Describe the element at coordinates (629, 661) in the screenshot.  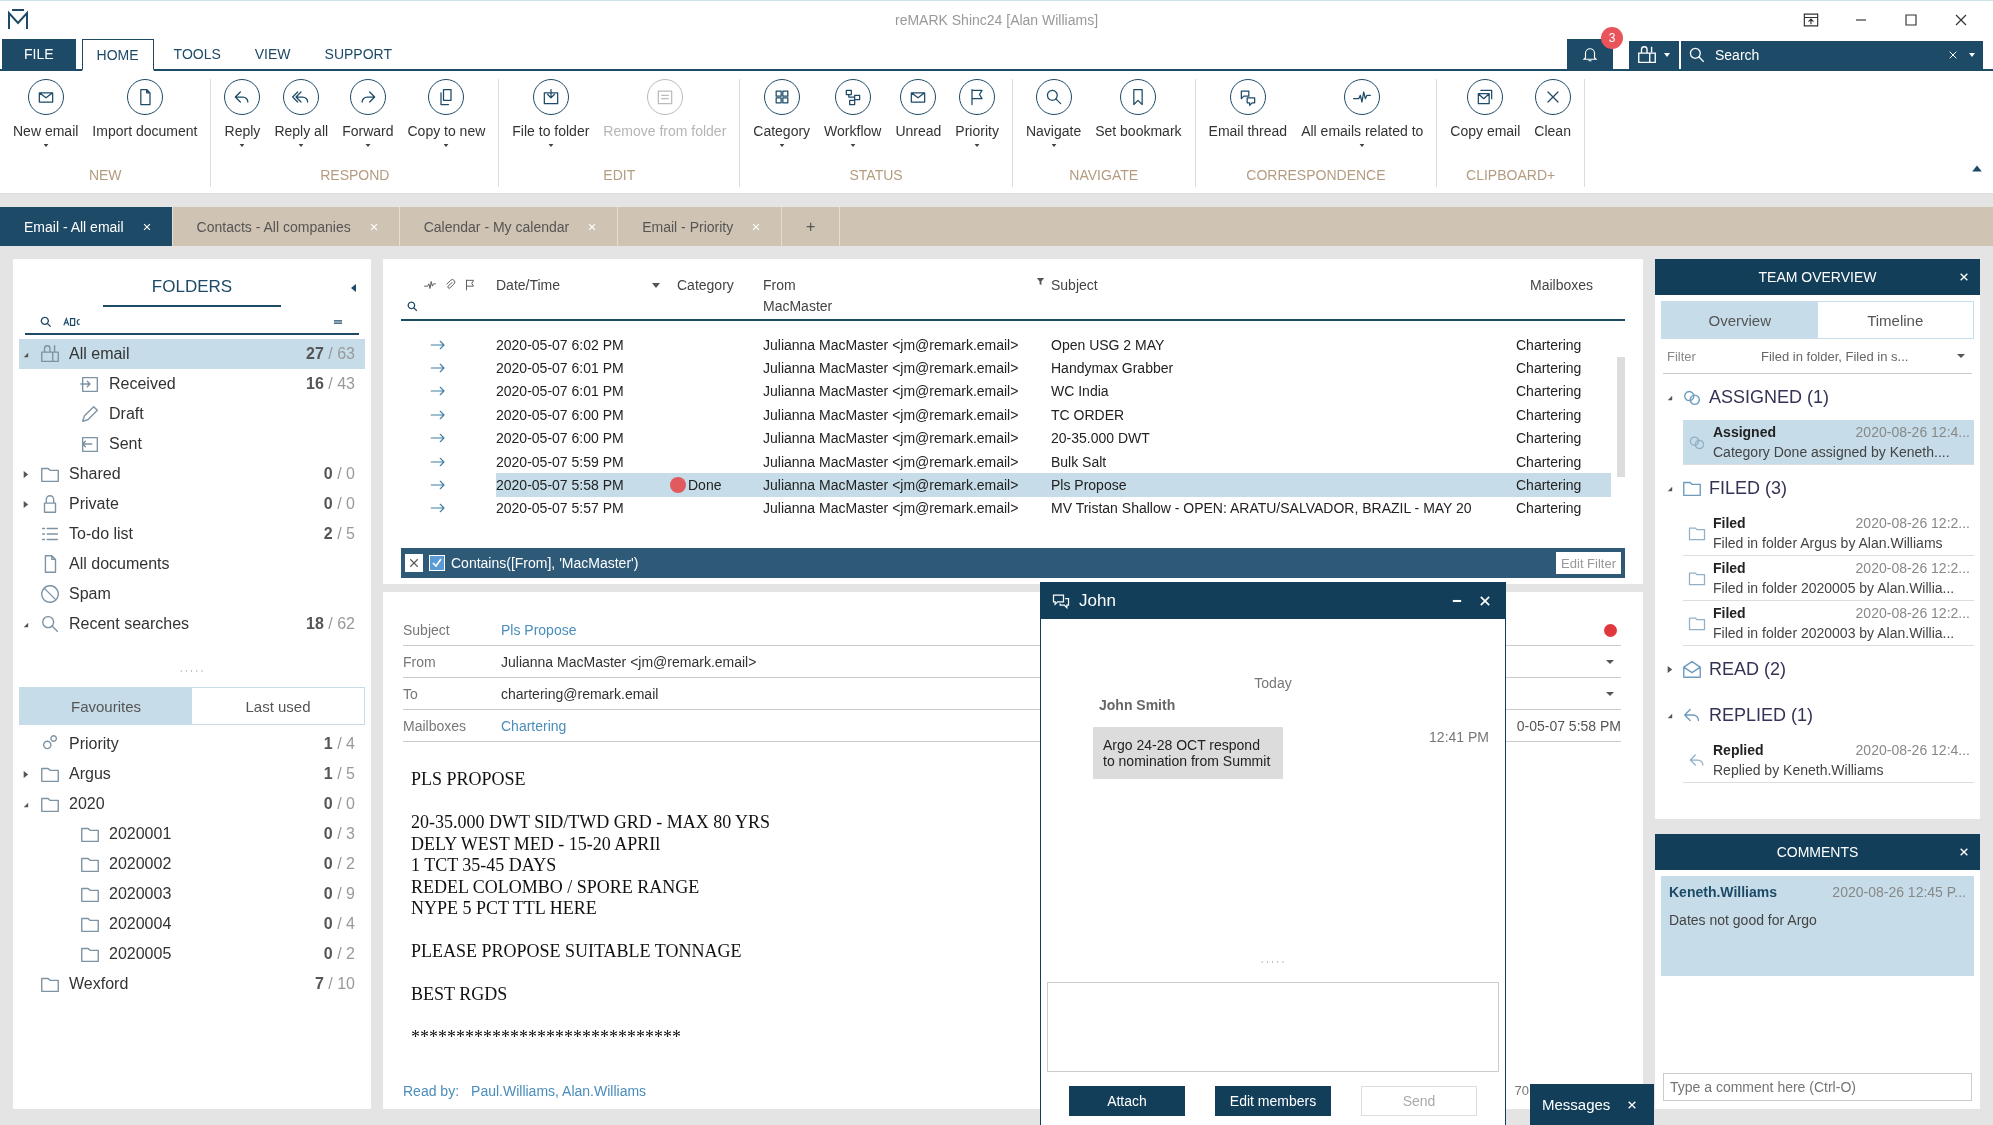
I see `field-value: Julianna MacMaster <jm@remark.email>` at that location.